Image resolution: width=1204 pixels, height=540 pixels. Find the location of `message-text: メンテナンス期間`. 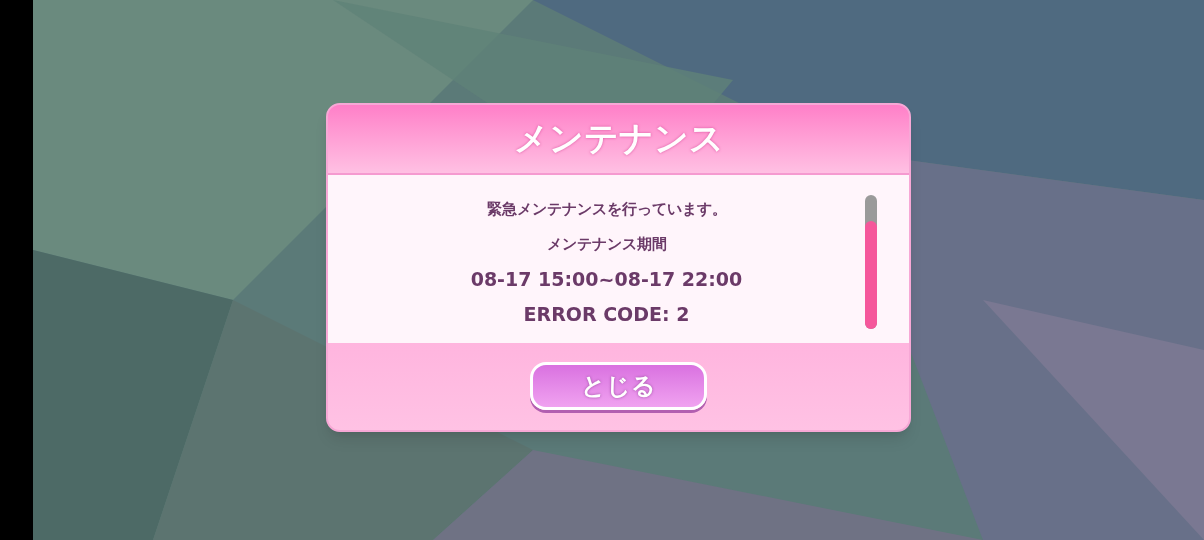

message-text: メンテナンス期間 is located at coordinates (606, 244).